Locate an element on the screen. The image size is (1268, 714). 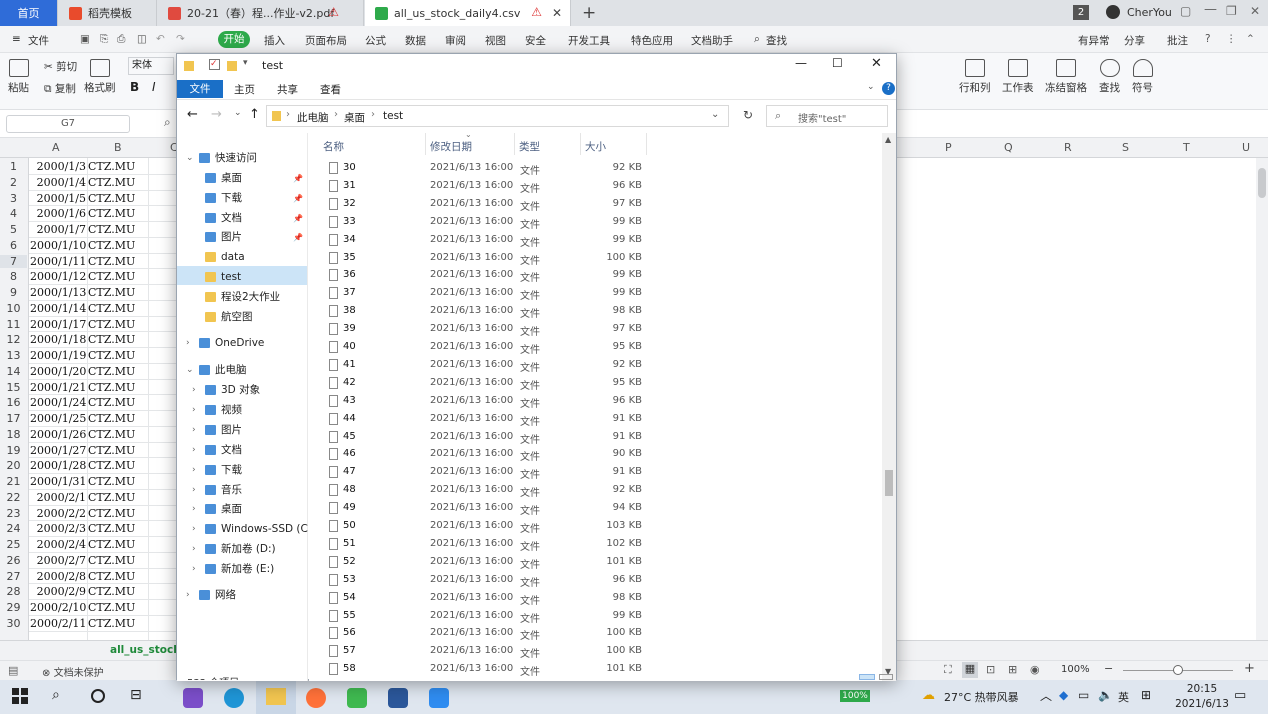
eye-icon: ◉ is located at coordinates (1035, 669).